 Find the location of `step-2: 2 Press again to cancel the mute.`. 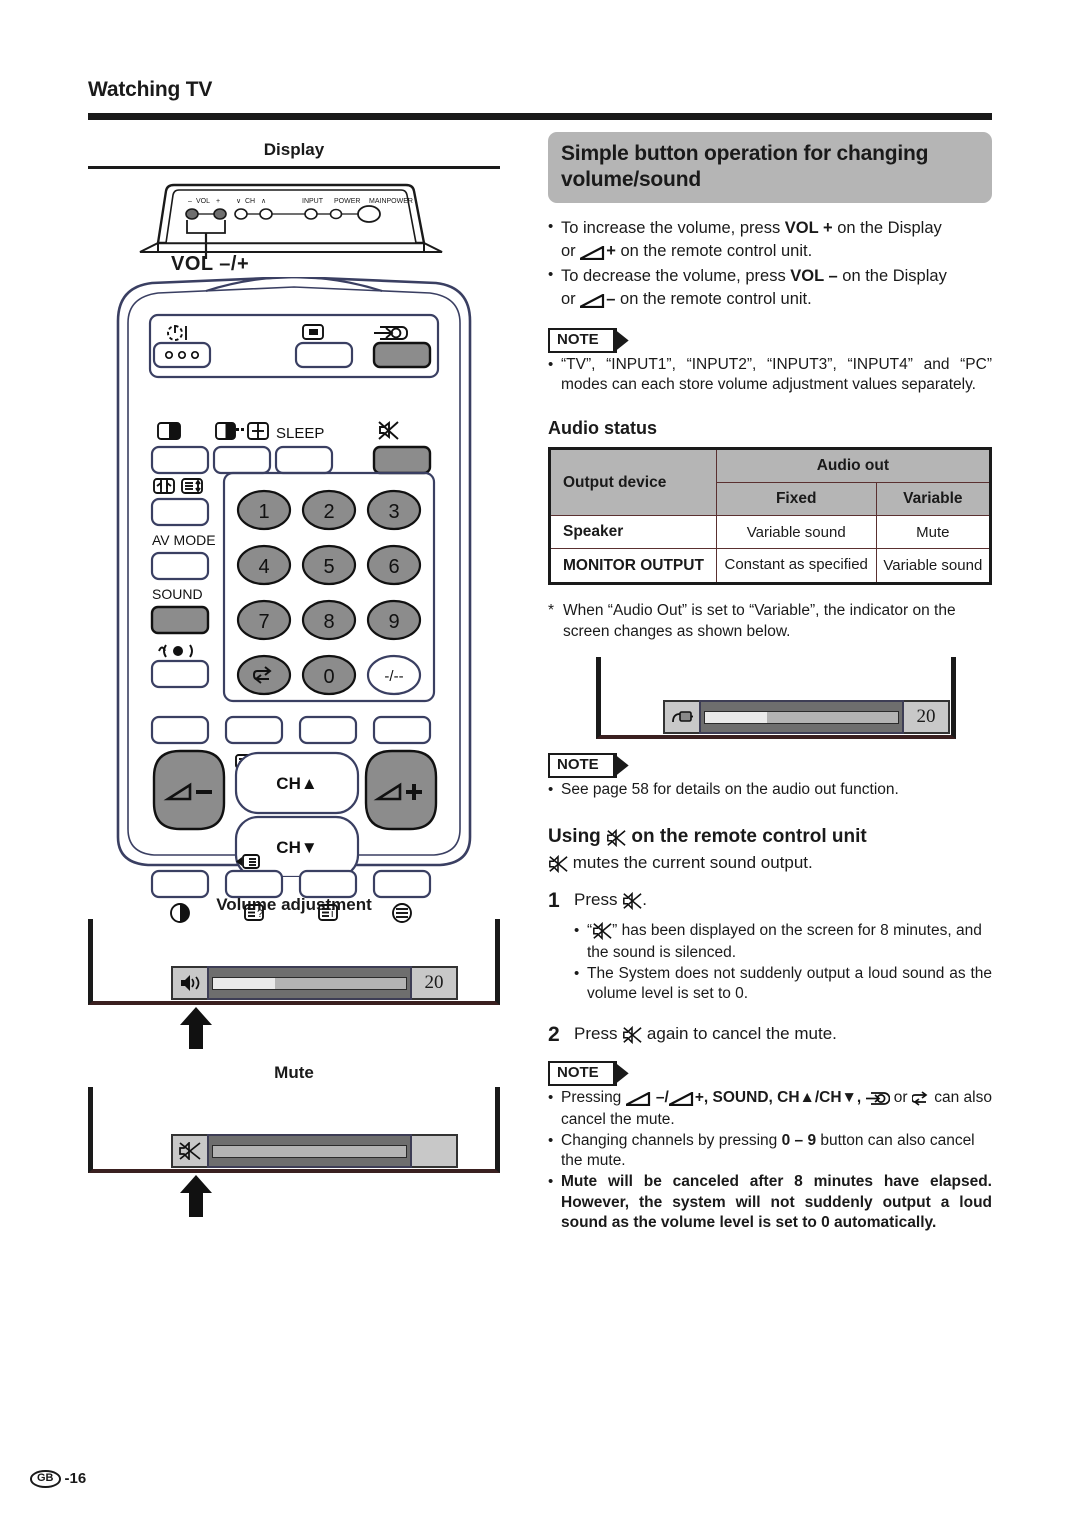

step-2: 2 Press again to cancel the mute. is located at coordinates (770, 1035).